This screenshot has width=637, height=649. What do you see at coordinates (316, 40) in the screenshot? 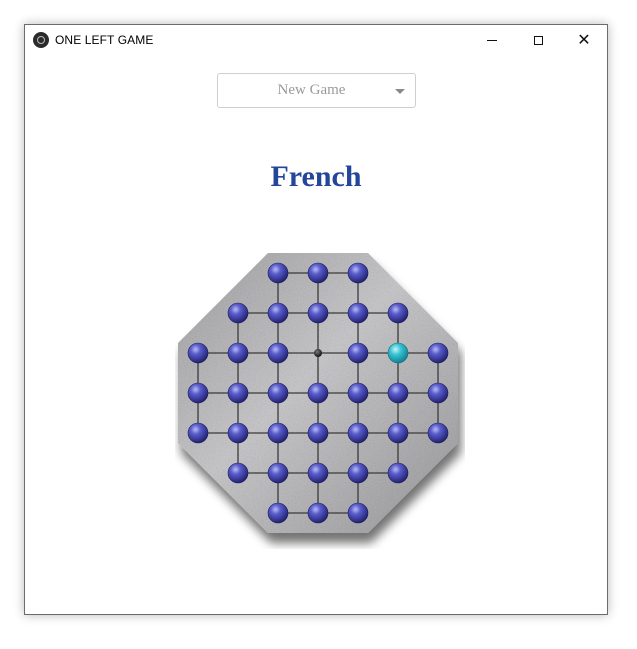
I see `title-bar: ONE LEFT GAME ✕` at bounding box center [316, 40].